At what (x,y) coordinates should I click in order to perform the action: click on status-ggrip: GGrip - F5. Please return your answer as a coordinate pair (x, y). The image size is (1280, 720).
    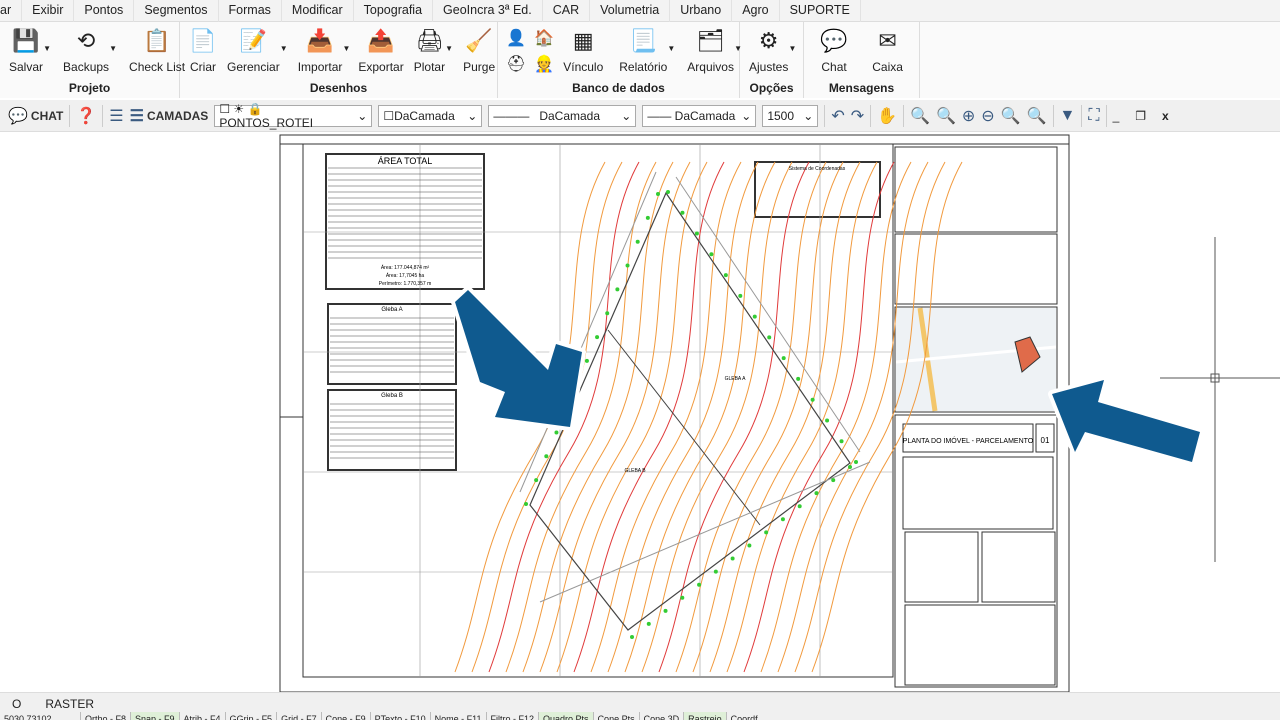
    Looking at the image, I should click on (250, 716).